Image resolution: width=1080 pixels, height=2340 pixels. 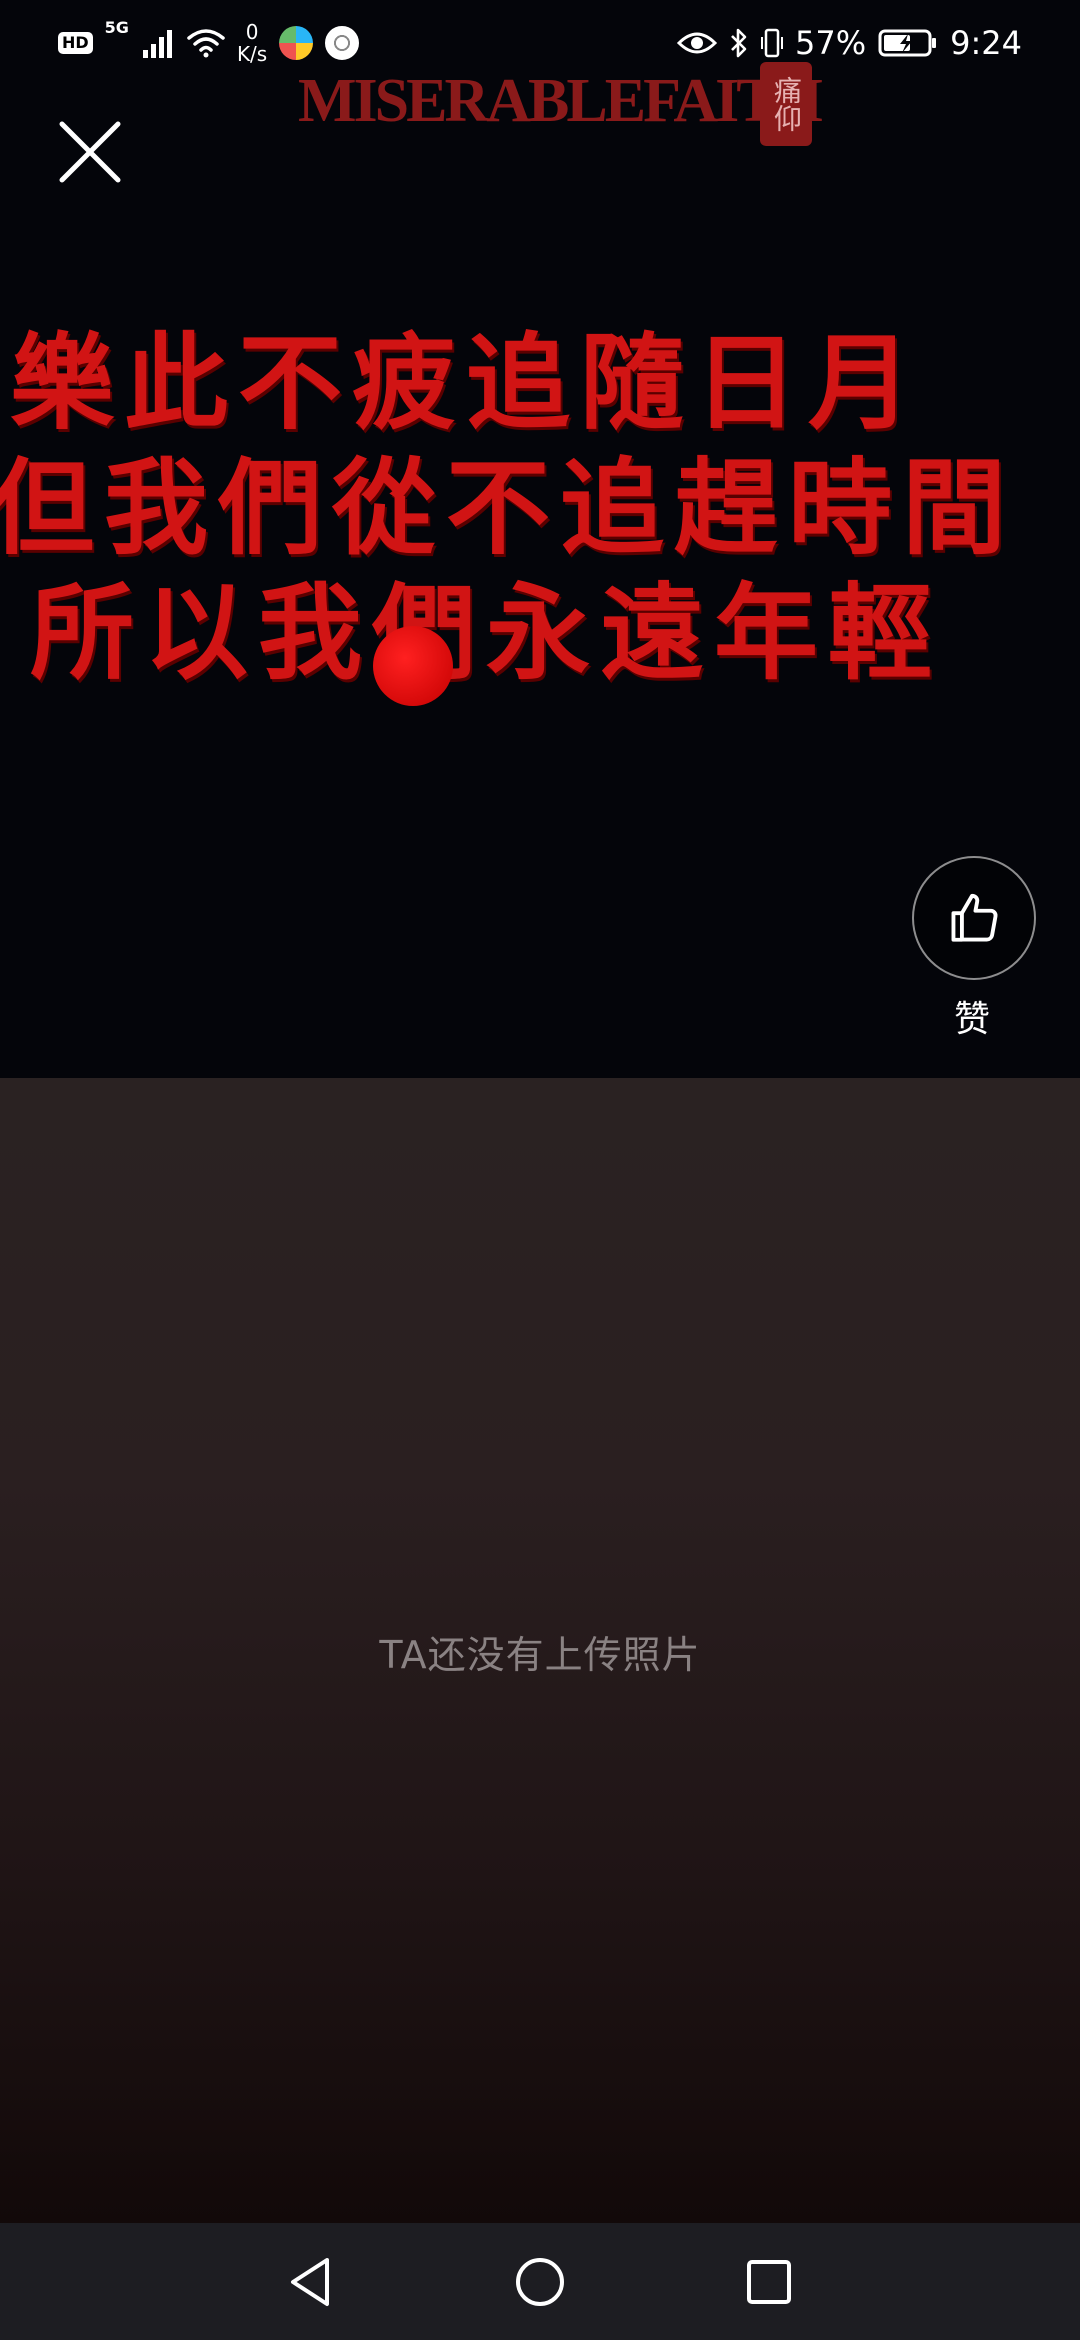 I want to click on hd-badge: HD, so click(x=75, y=43).